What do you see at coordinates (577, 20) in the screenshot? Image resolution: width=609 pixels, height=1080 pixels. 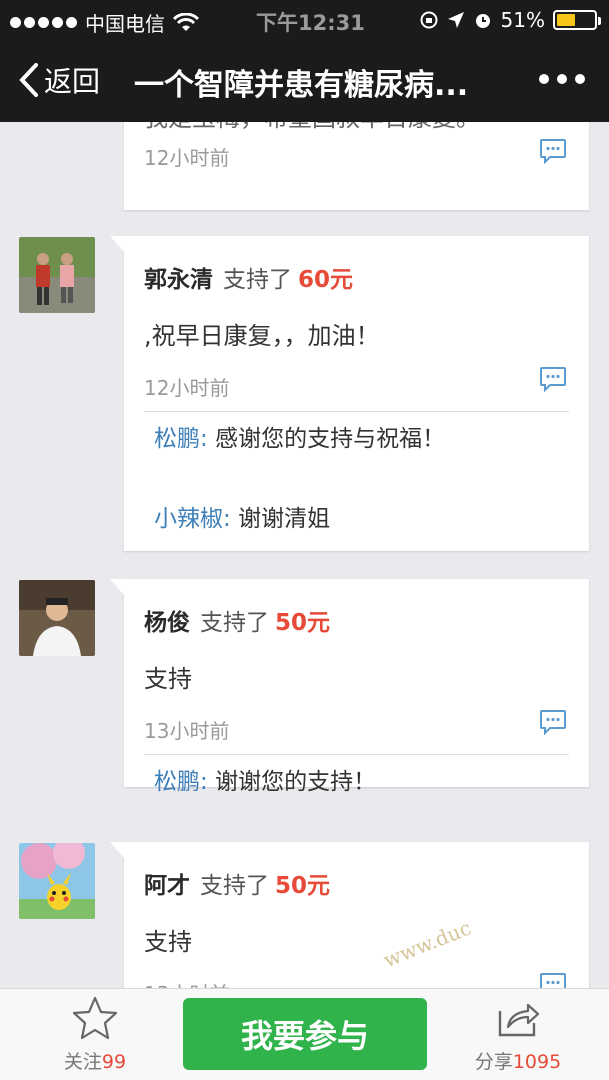 I see `battery-icon` at bounding box center [577, 20].